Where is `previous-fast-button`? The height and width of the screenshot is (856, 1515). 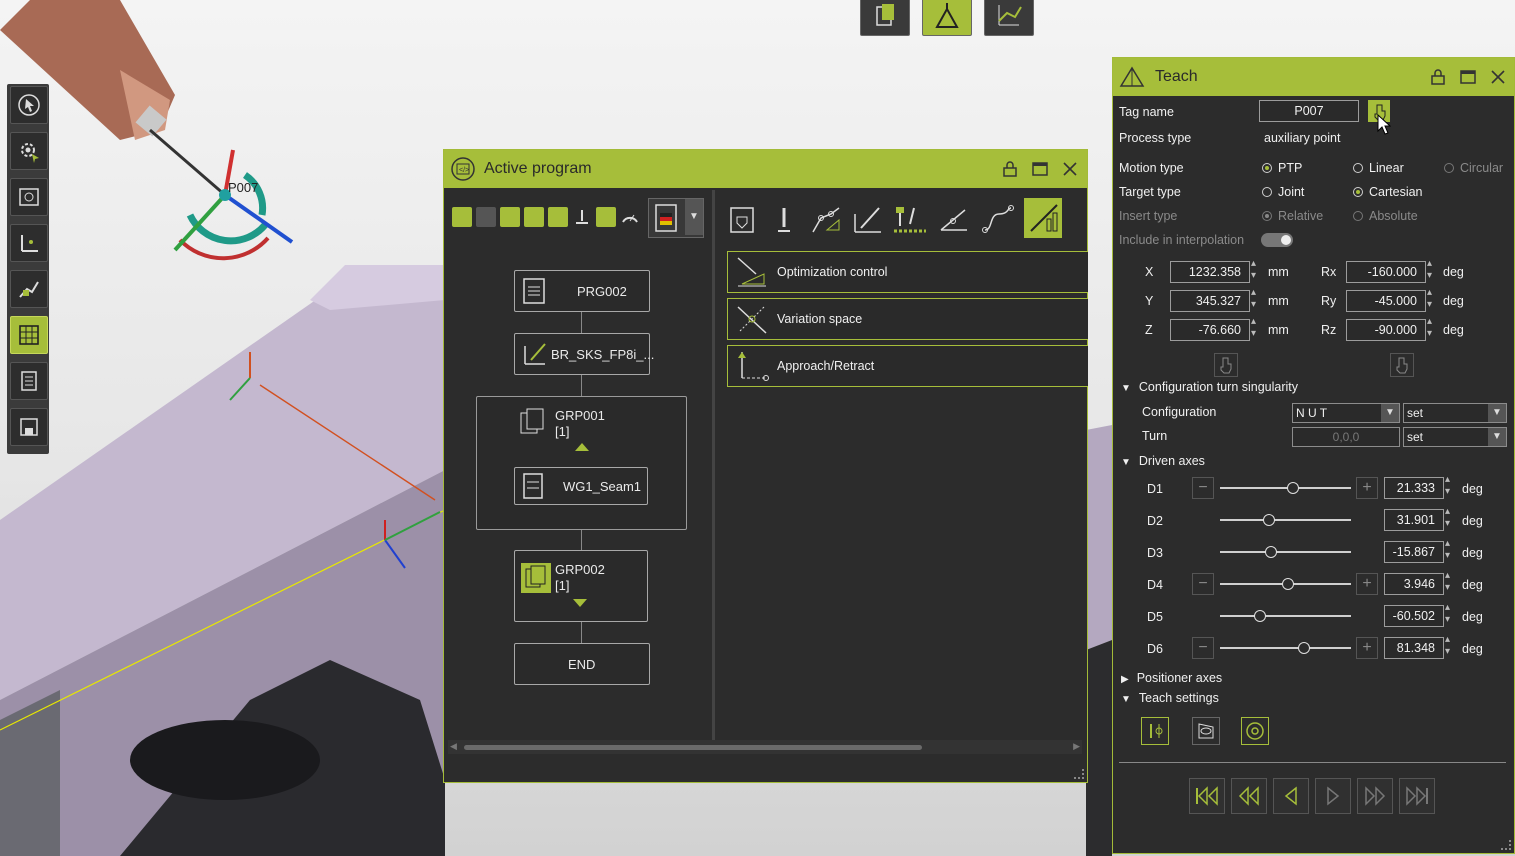 previous-fast-button is located at coordinates (1249, 796).